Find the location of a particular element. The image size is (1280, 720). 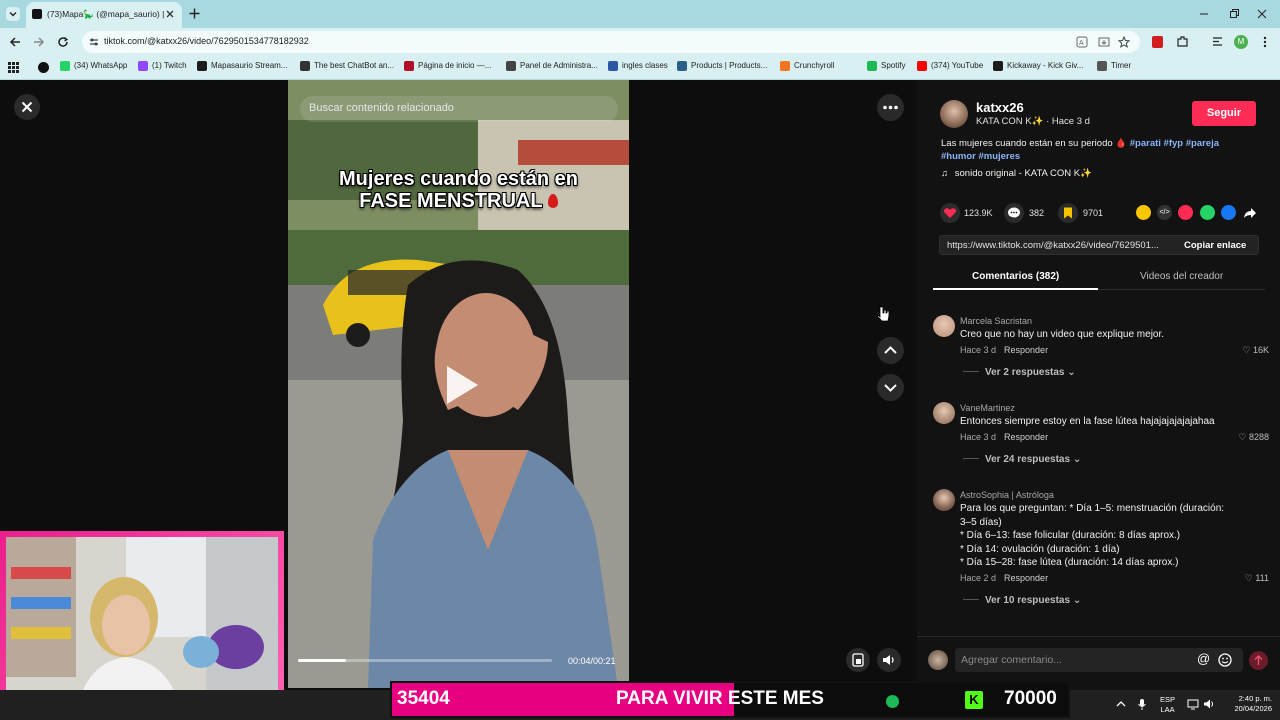

site-info-icon is located at coordinates (94, 42).